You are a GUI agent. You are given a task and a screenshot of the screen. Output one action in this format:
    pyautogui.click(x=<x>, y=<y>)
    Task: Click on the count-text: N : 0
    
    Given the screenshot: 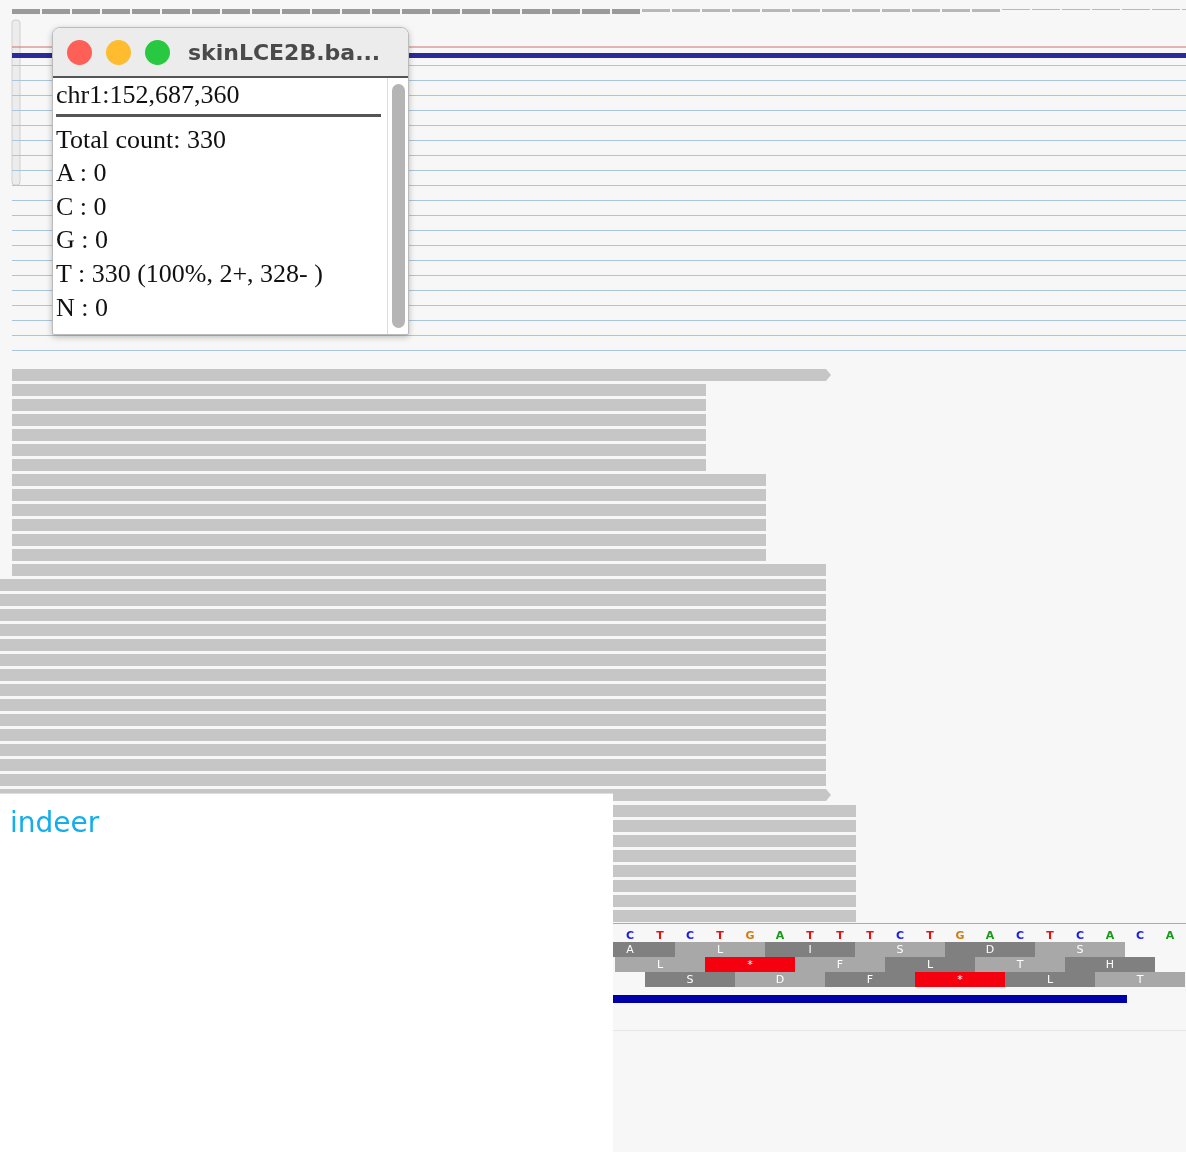 What is the action you would take?
    pyautogui.click(x=82, y=307)
    